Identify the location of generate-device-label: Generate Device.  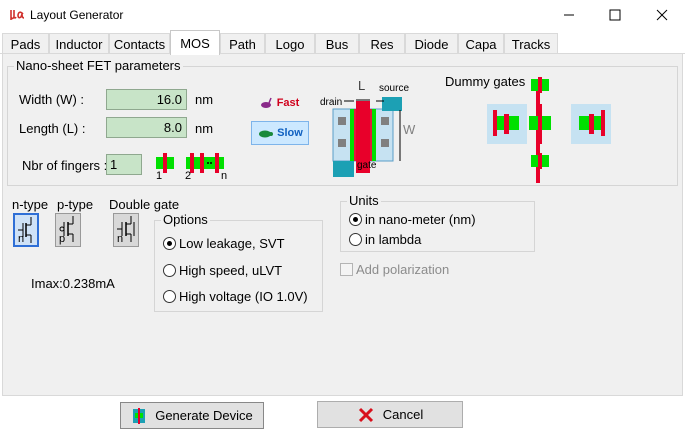
(204, 415).